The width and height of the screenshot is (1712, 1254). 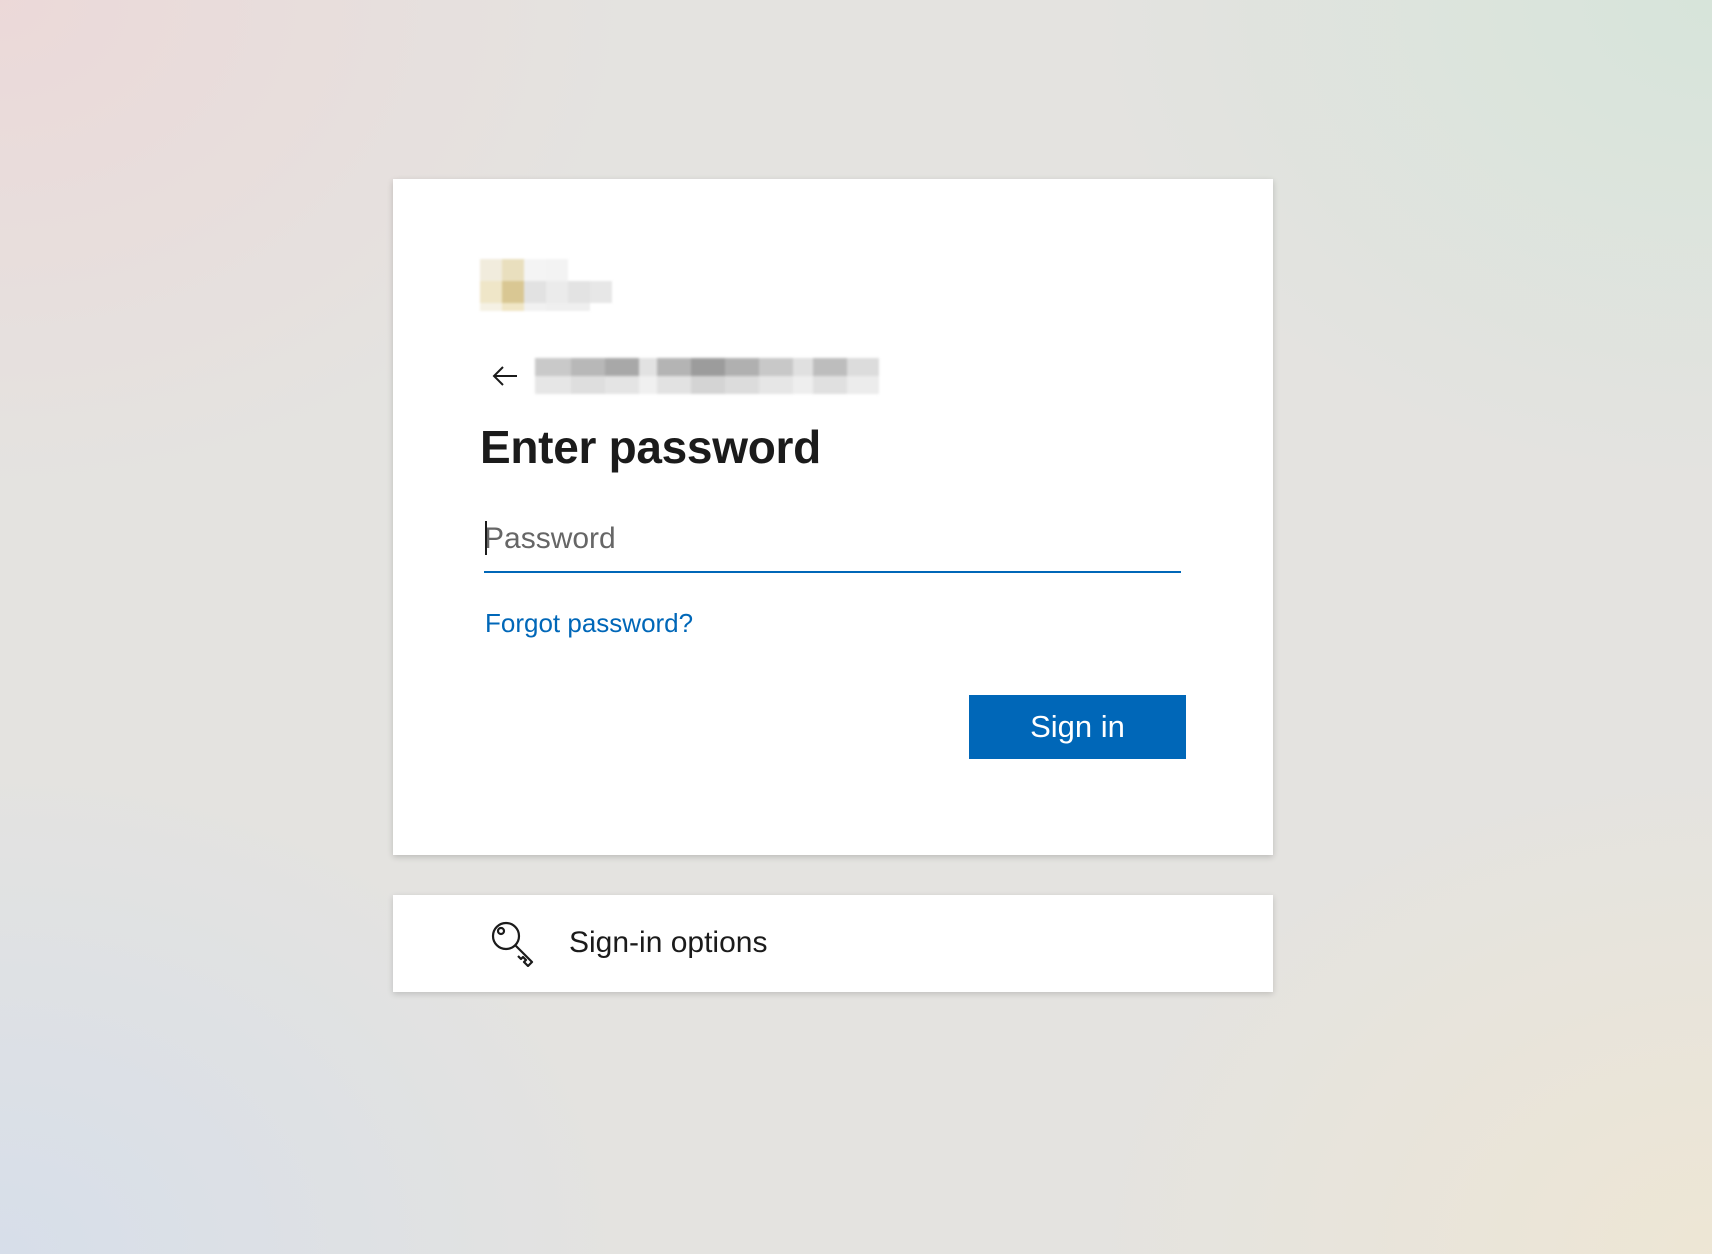 What do you see at coordinates (833, 943) in the screenshot?
I see `sign-in-options-button: Sign-in options` at bounding box center [833, 943].